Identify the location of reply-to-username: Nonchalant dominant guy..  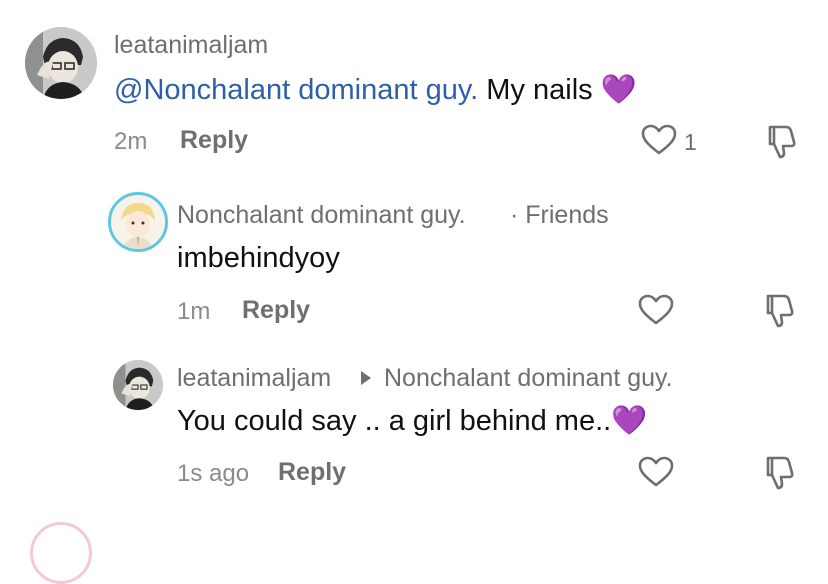
(528, 378).